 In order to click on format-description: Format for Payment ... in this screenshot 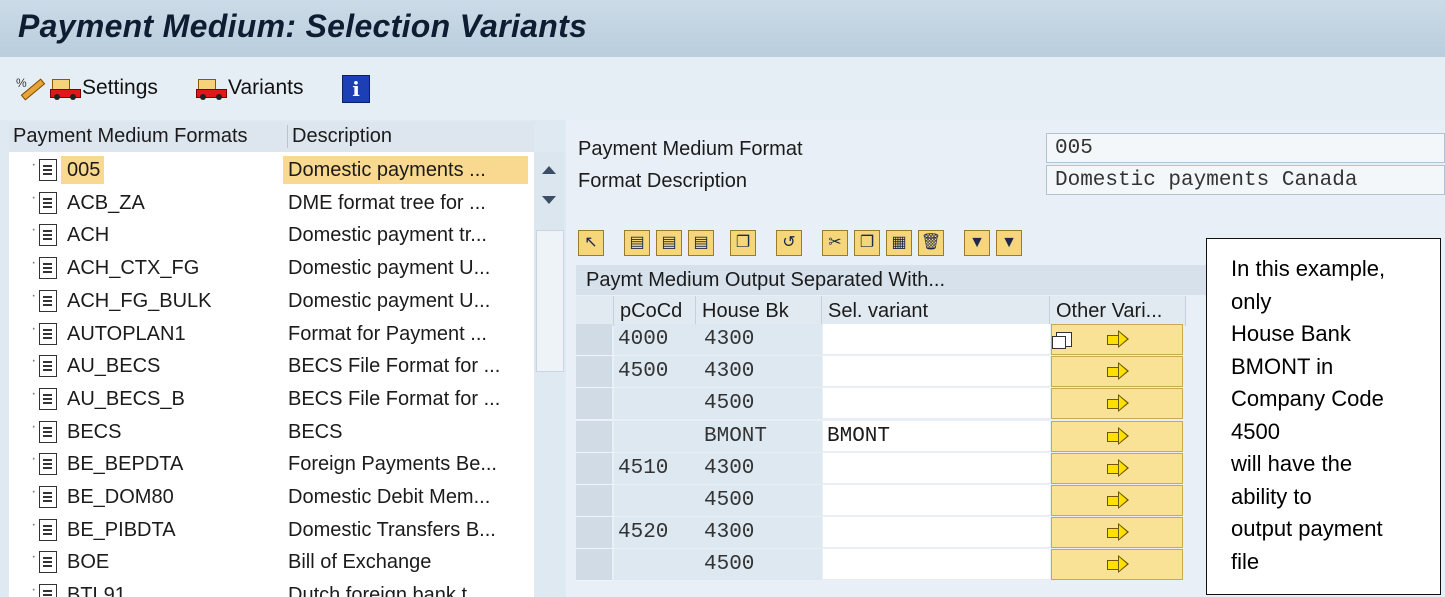, I will do `click(405, 334)`.